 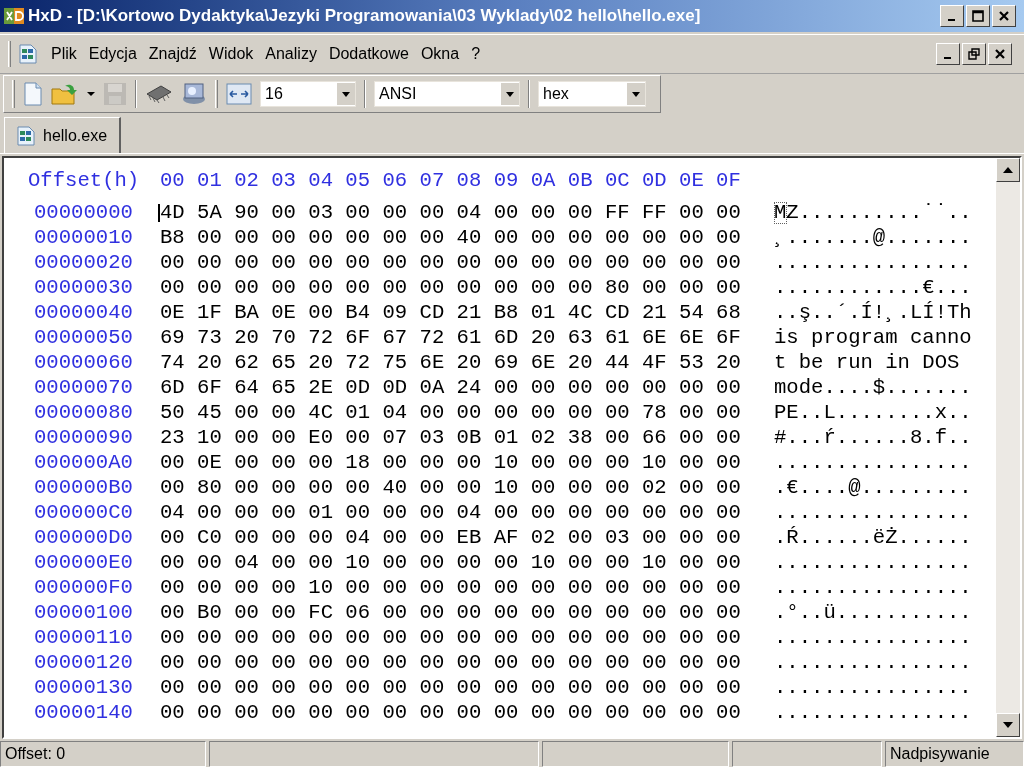 I want to click on text-cell: #...ŕ......8.f.., so click(x=873, y=437).